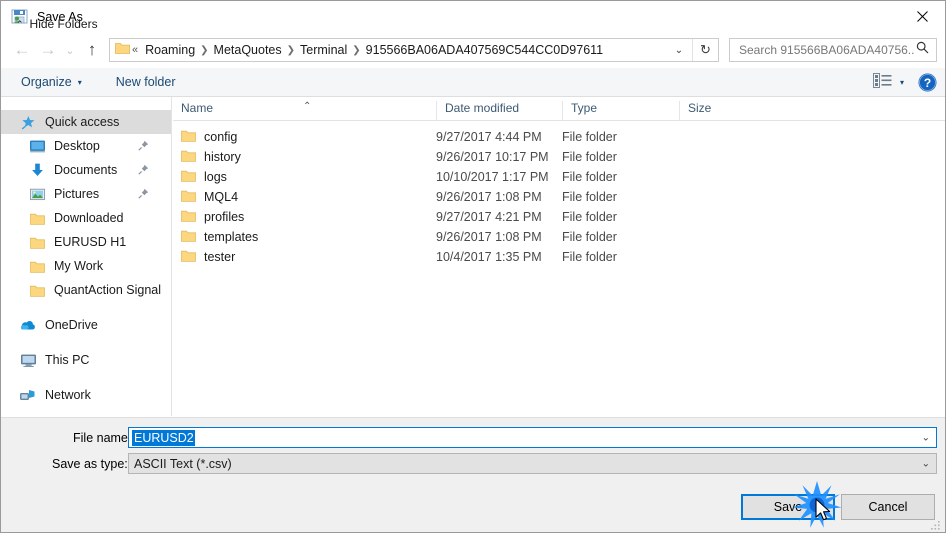 This screenshot has width=946, height=533. Describe the element at coordinates (170, 50) in the screenshot. I see `breadcrumb-item-roaming: Roaming` at that location.